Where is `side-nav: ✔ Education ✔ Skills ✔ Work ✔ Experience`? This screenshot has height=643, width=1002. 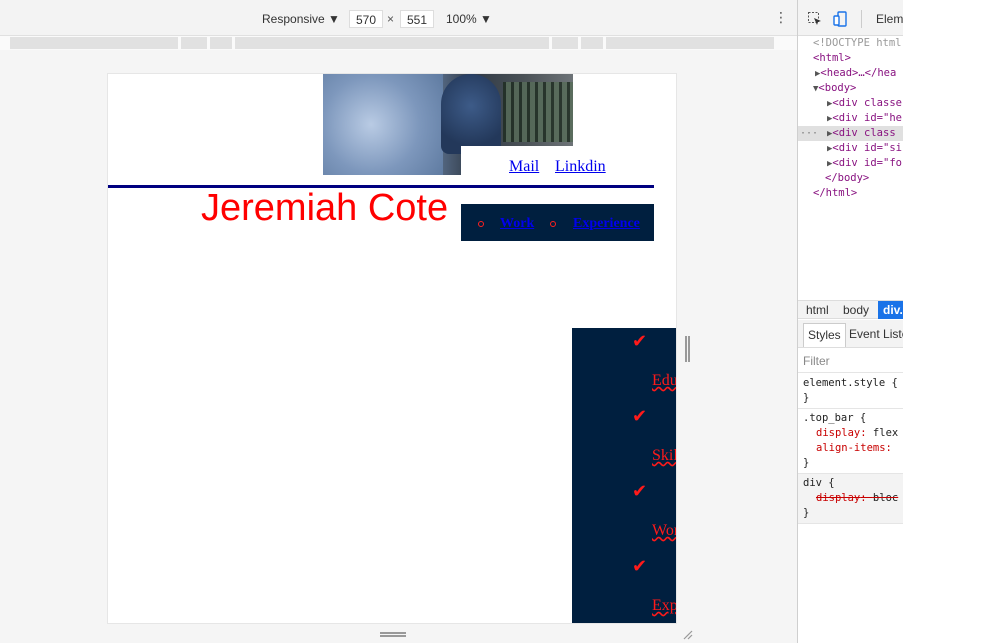
side-nav: ✔ Education ✔ Skills ✔ Work ✔ Experience is located at coordinates (624, 475).